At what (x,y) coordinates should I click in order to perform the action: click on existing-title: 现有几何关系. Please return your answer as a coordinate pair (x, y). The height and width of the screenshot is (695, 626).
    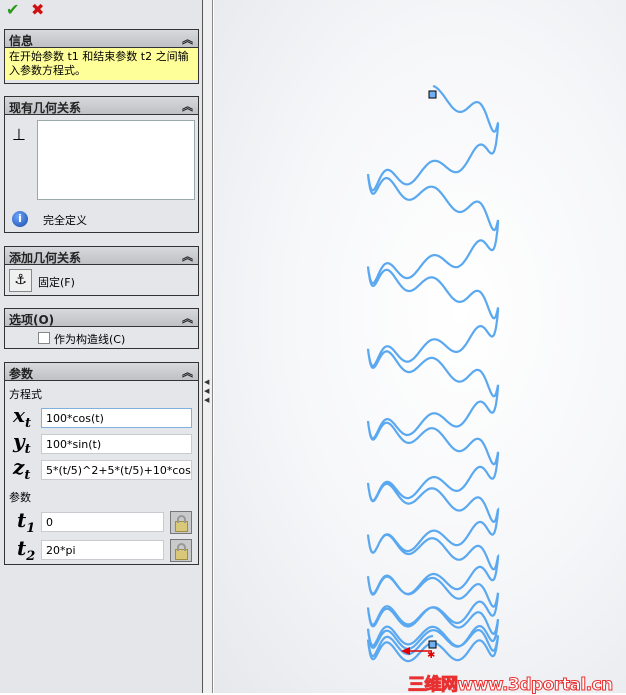
    Looking at the image, I should click on (45, 108).